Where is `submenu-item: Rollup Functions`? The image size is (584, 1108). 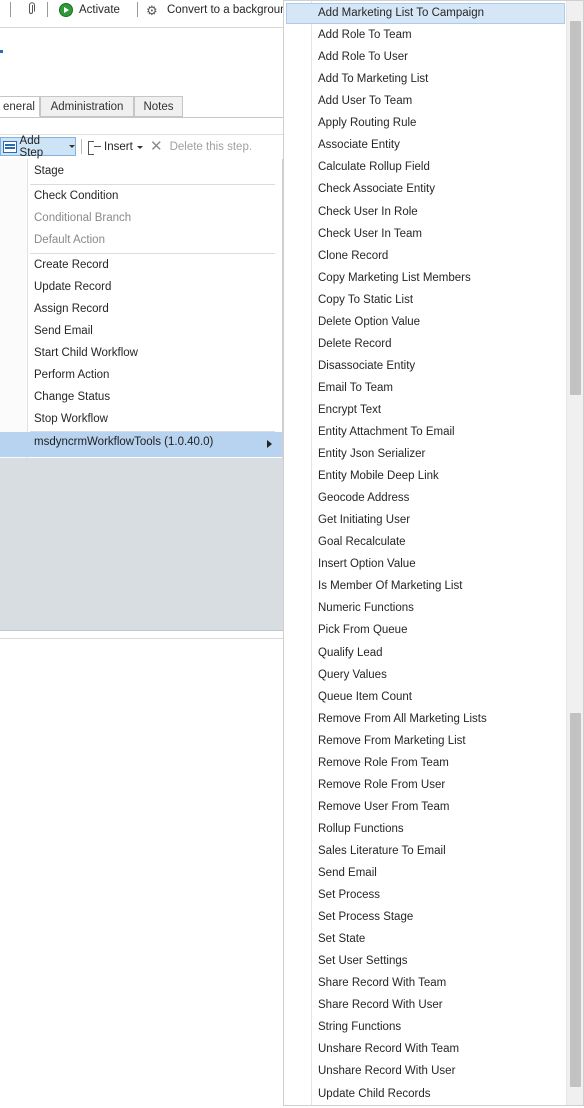 submenu-item: Rollup Functions is located at coordinates (361, 829).